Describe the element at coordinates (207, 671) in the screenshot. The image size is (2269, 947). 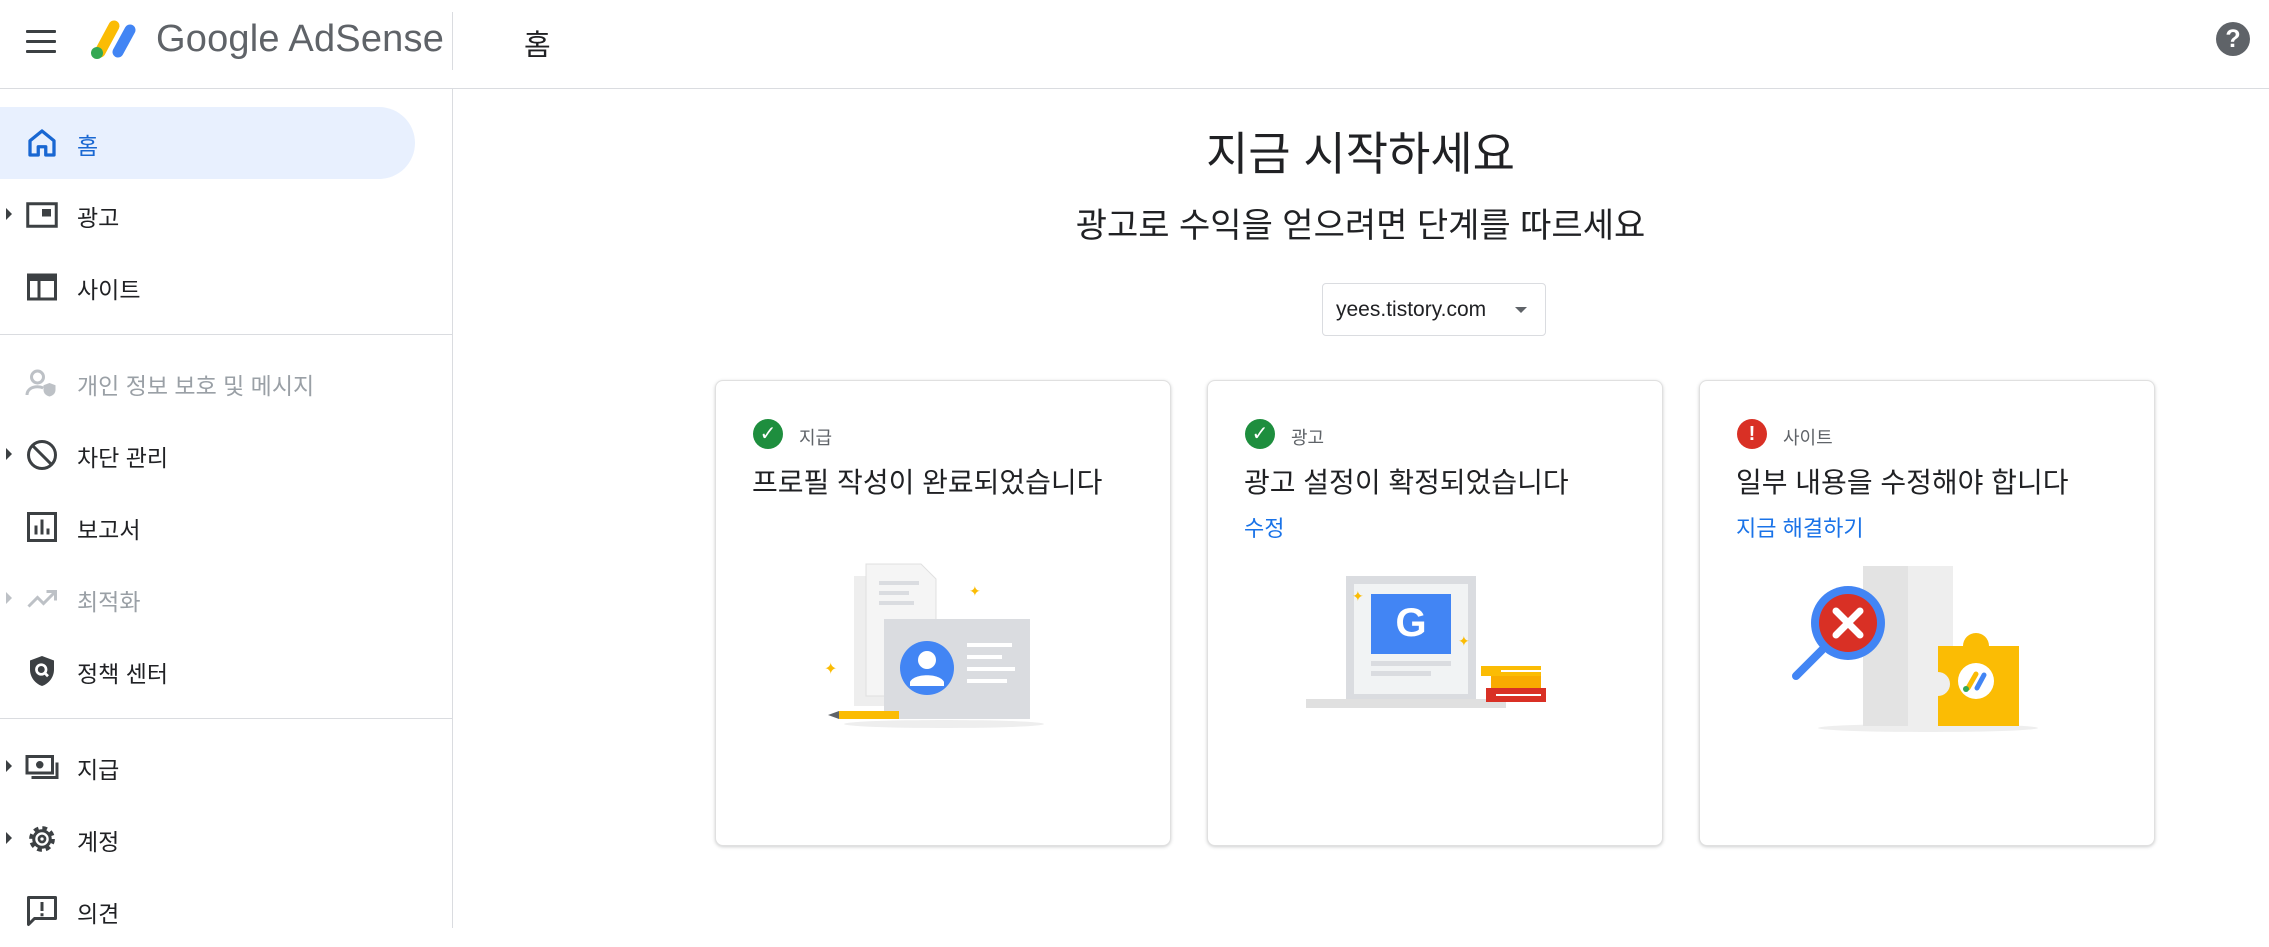
I see `sidebar-item-policy-center: 정책 센터` at that location.